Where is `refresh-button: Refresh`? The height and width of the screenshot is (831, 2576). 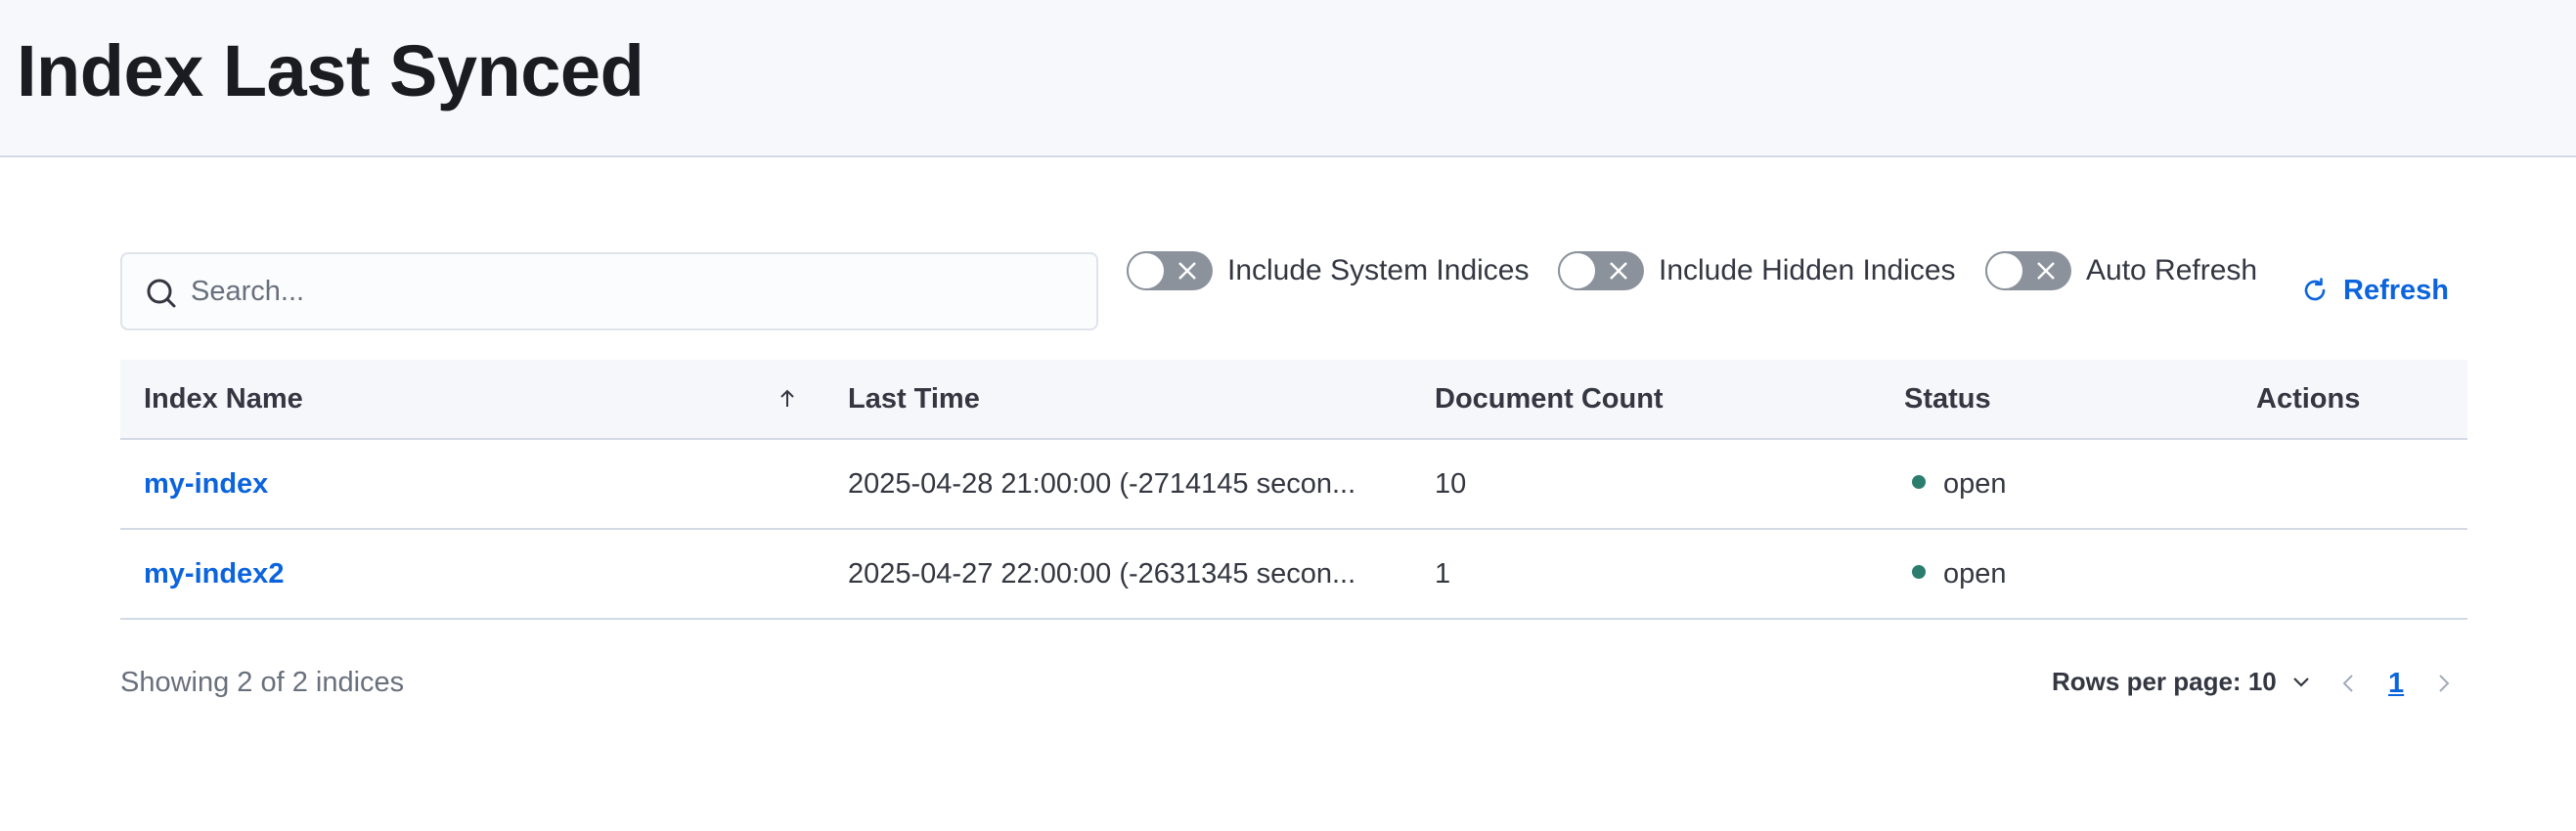
refresh-button: Refresh is located at coordinates (2374, 290).